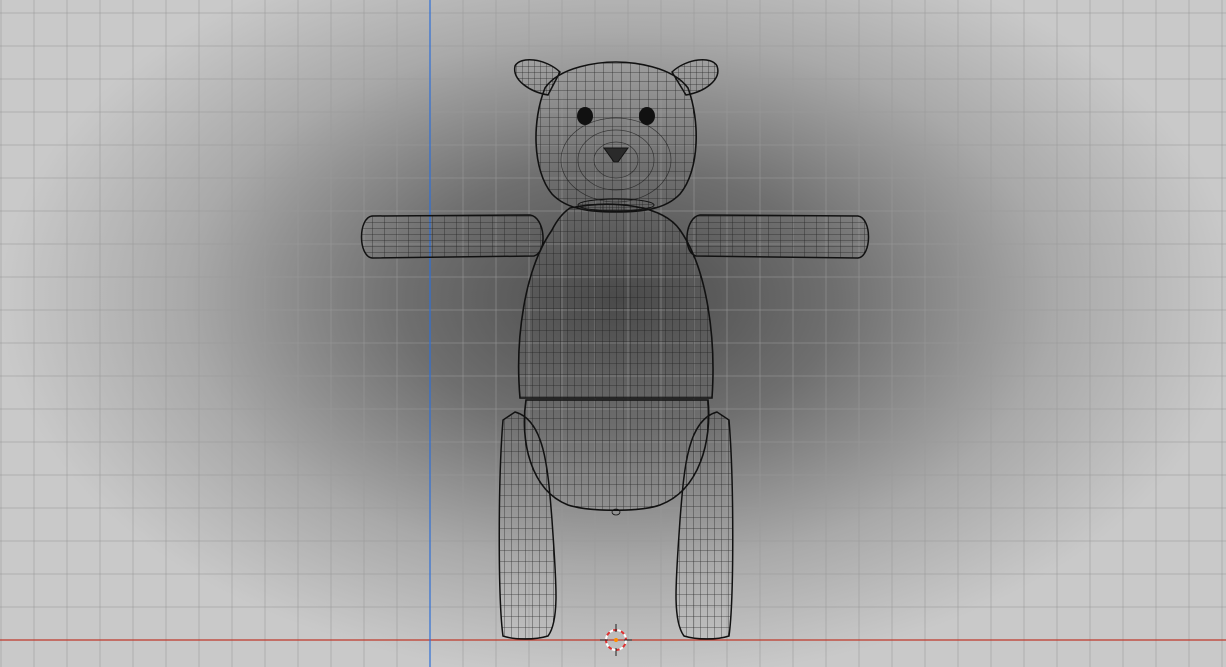 The height and width of the screenshot is (667, 1226). What do you see at coordinates (452, 236) in the screenshot?
I see `arm-left` at bounding box center [452, 236].